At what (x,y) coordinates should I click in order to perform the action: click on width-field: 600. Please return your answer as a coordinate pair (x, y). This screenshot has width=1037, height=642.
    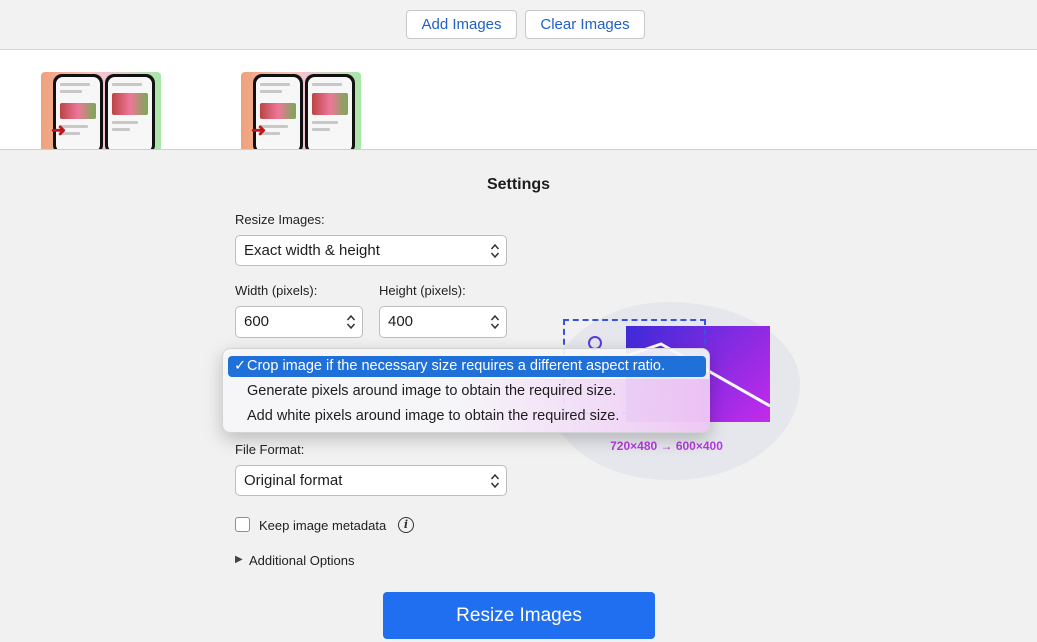
    Looking at the image, I should click on (299, 322).